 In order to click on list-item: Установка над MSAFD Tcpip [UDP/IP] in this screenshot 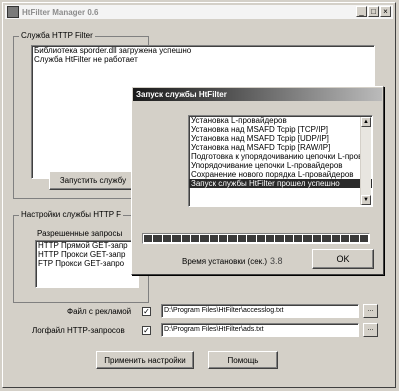, I will do `click(260, 138)`.